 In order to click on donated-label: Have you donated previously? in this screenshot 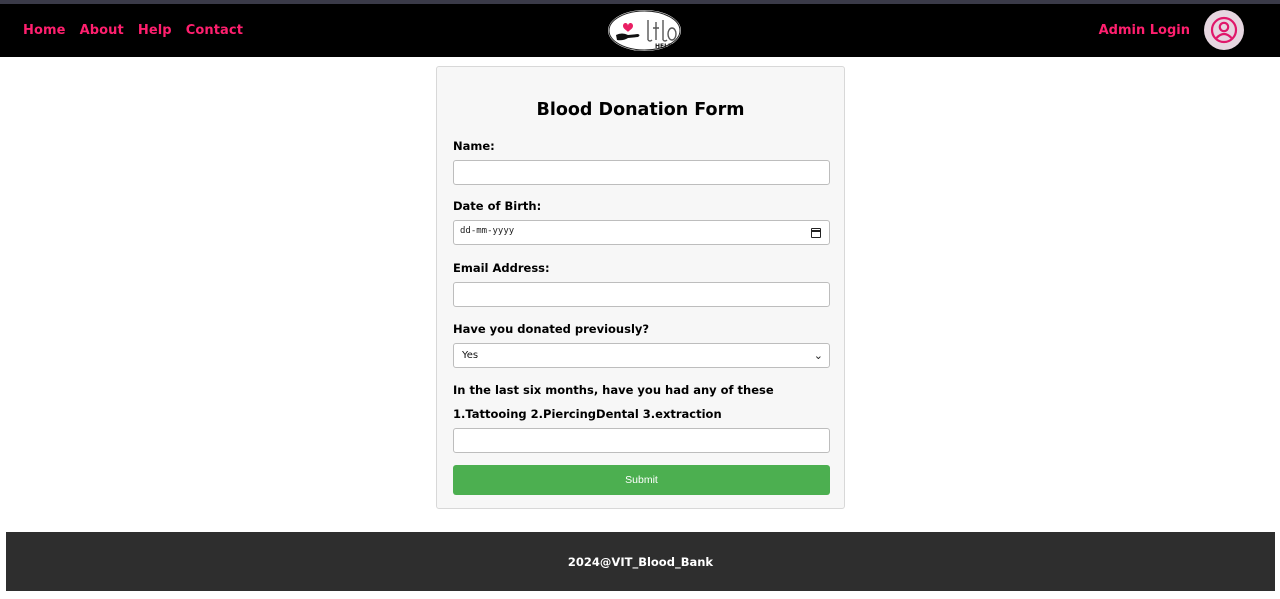, I will do `click(551, 329)`.